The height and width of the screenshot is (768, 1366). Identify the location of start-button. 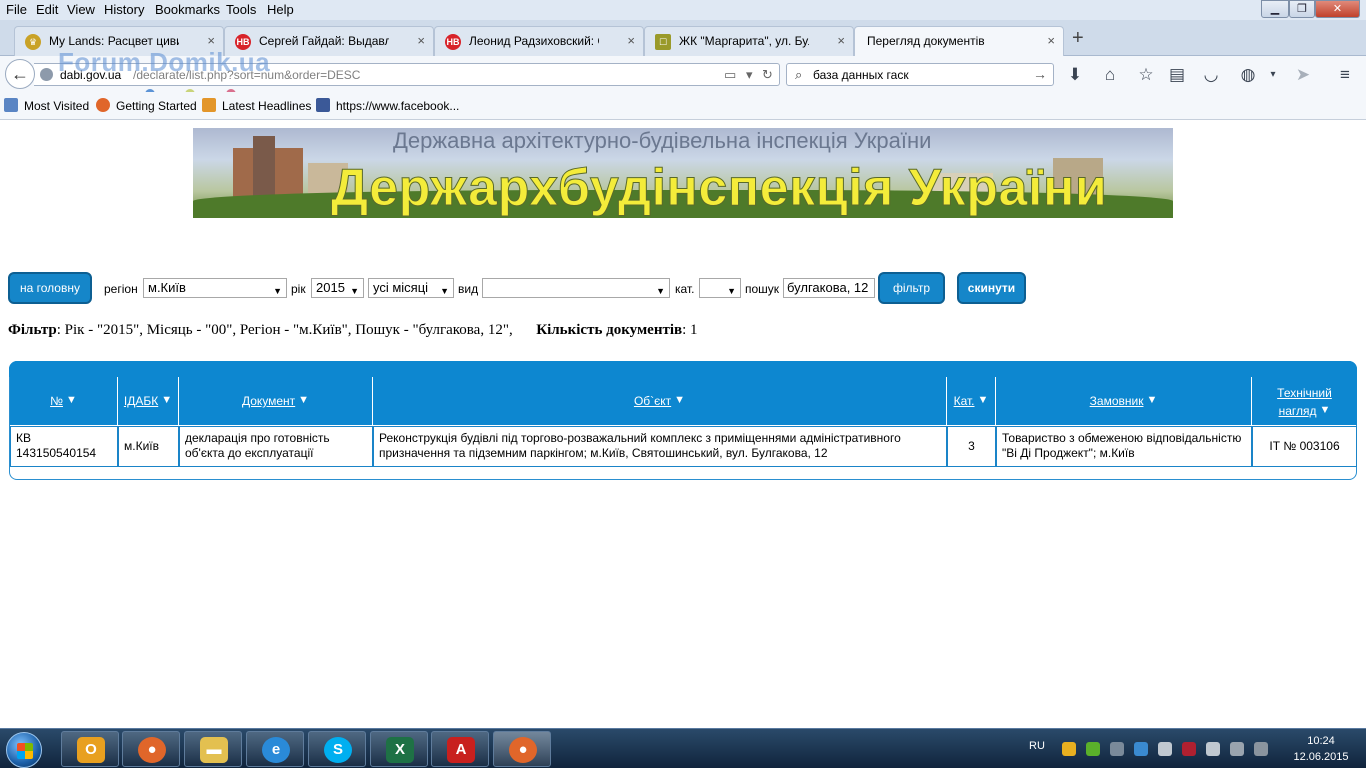
(24, 750).